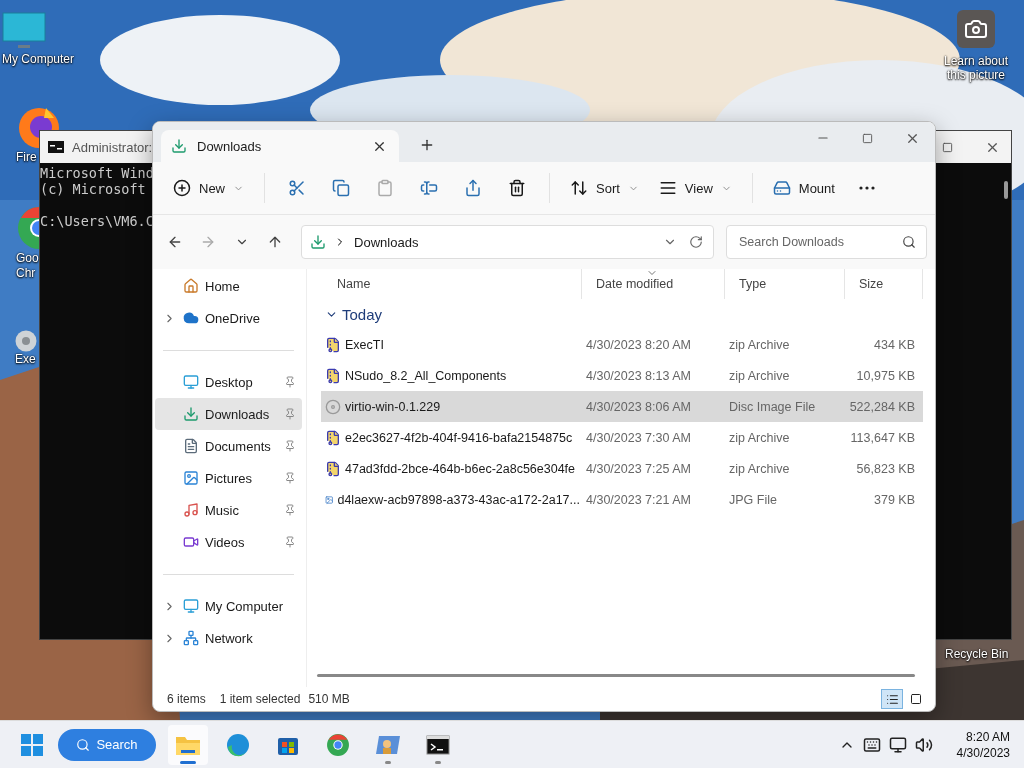 Image resolution: width=1024 pixels, height=768 pixels. Describe the element at coordinates (385, 188) in the screenshot. I see `paste-icon` at that location.